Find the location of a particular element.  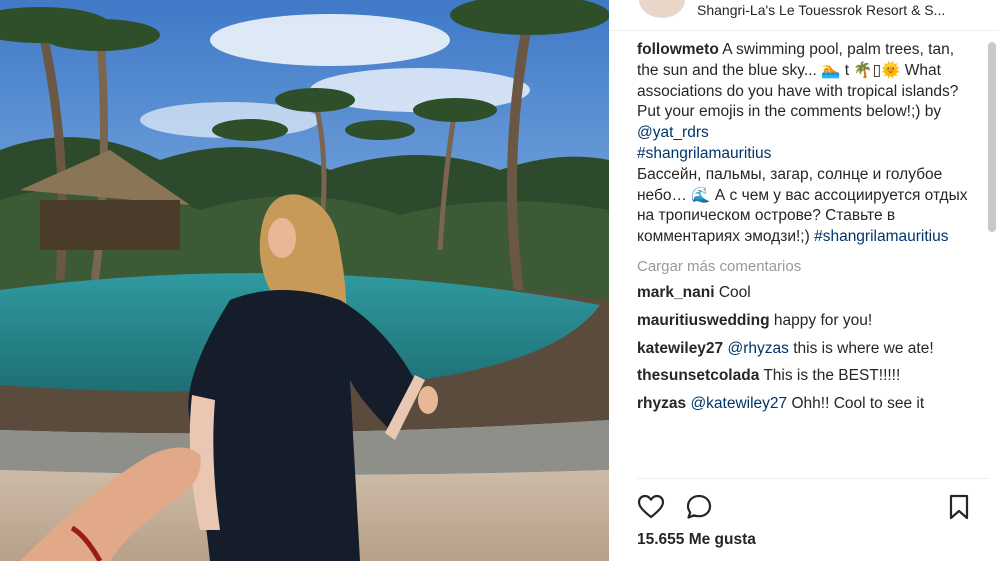

comment-bubble-icon is located at coordinates (699, 506).